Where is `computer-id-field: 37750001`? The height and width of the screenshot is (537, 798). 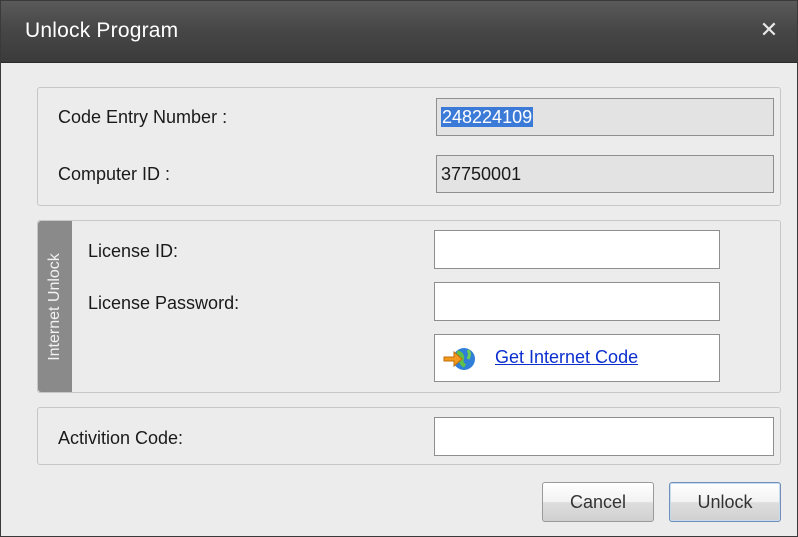
computer-id-field: 37750001 is located at coordinates (605, 174).